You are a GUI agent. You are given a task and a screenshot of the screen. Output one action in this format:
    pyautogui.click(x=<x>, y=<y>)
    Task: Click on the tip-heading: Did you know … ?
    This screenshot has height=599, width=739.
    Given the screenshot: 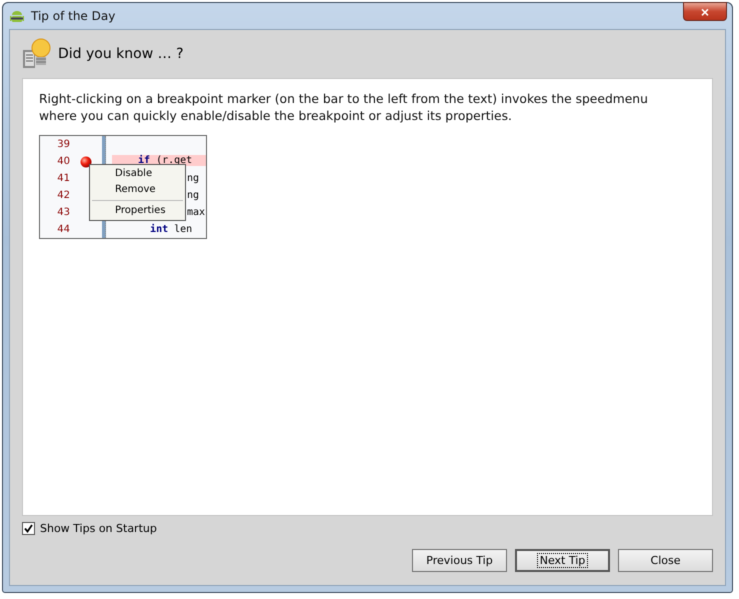 What is the action you would take?
    pyautogui.click(x=121, y=54)
    